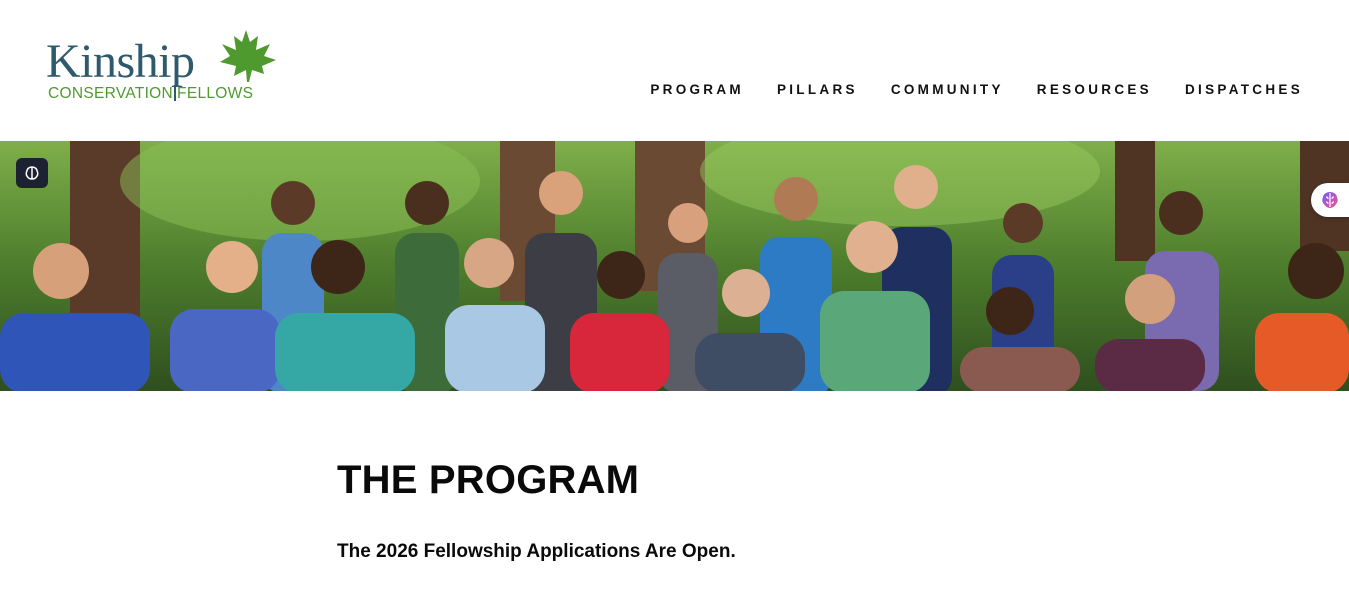 The image size is (1349, 590). What do you see at coordinates (120, 61) in the screenshot?
I see `logo-wordmark: Kinship` at bounding box center [120, 61].